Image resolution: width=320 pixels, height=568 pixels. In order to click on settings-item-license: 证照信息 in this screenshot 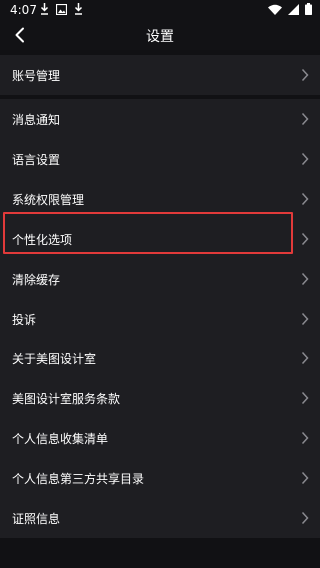, I will do `click(160, 518)`.